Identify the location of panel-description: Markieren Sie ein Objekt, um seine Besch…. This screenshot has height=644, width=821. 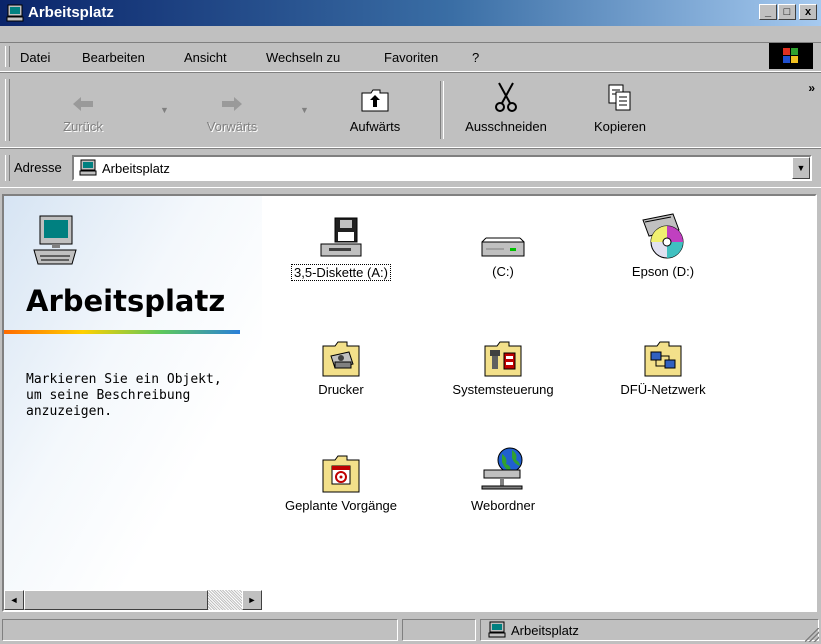
(124, 395).